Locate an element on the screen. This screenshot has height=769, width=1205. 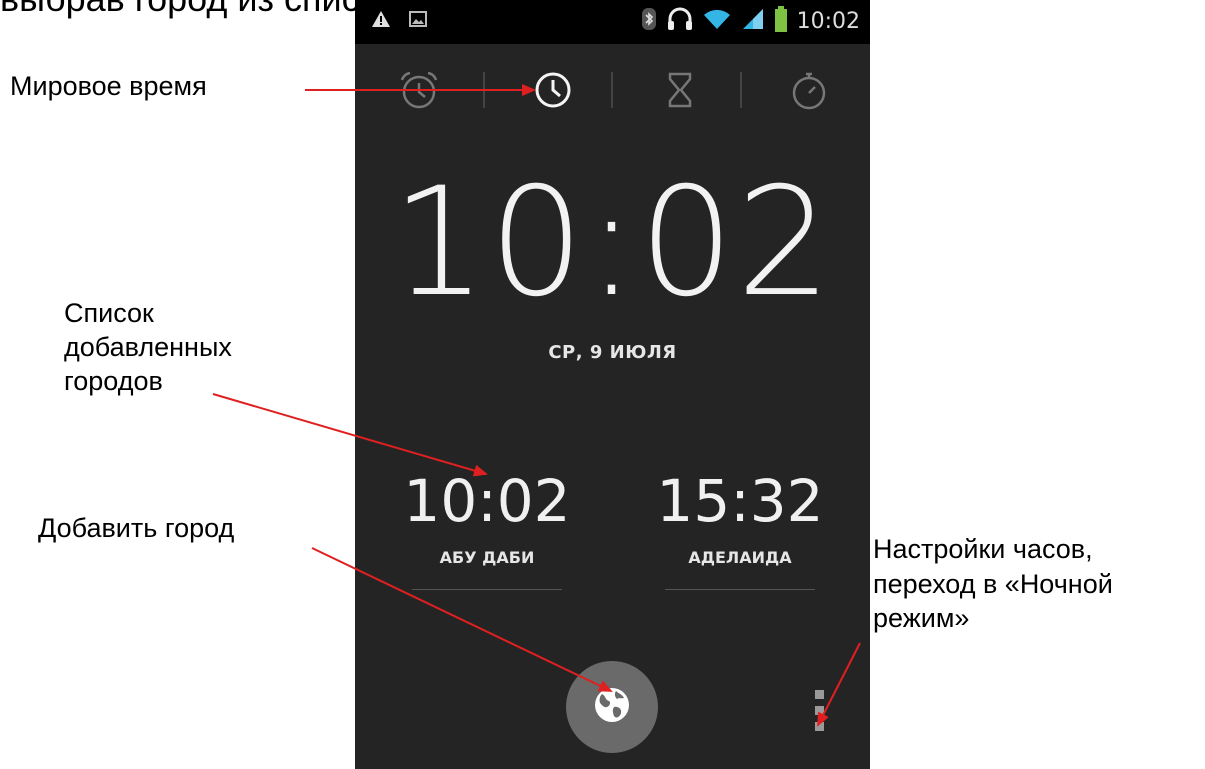
image-icon is located at coordinates (418, 21).